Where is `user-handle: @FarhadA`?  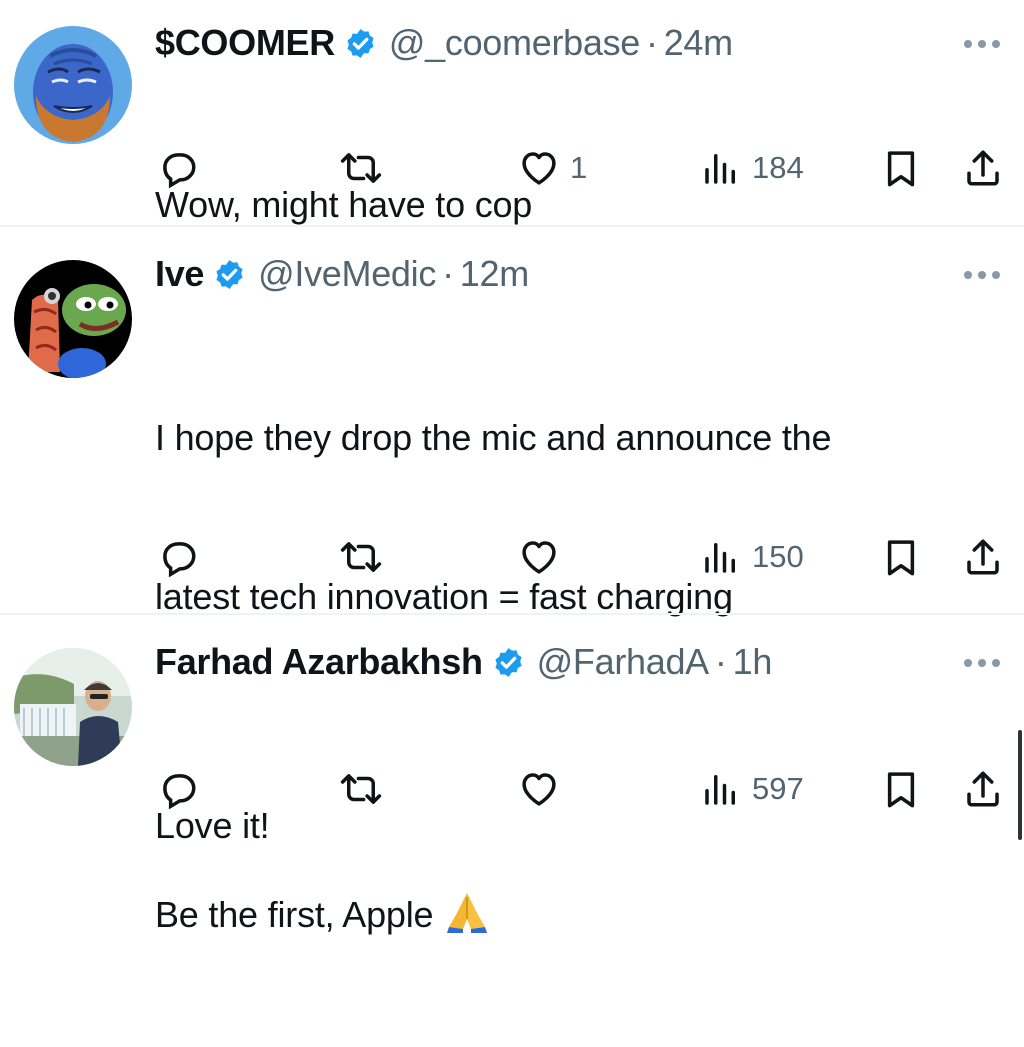
user-handle: @FarhadA is located at coordinates (623, 662).